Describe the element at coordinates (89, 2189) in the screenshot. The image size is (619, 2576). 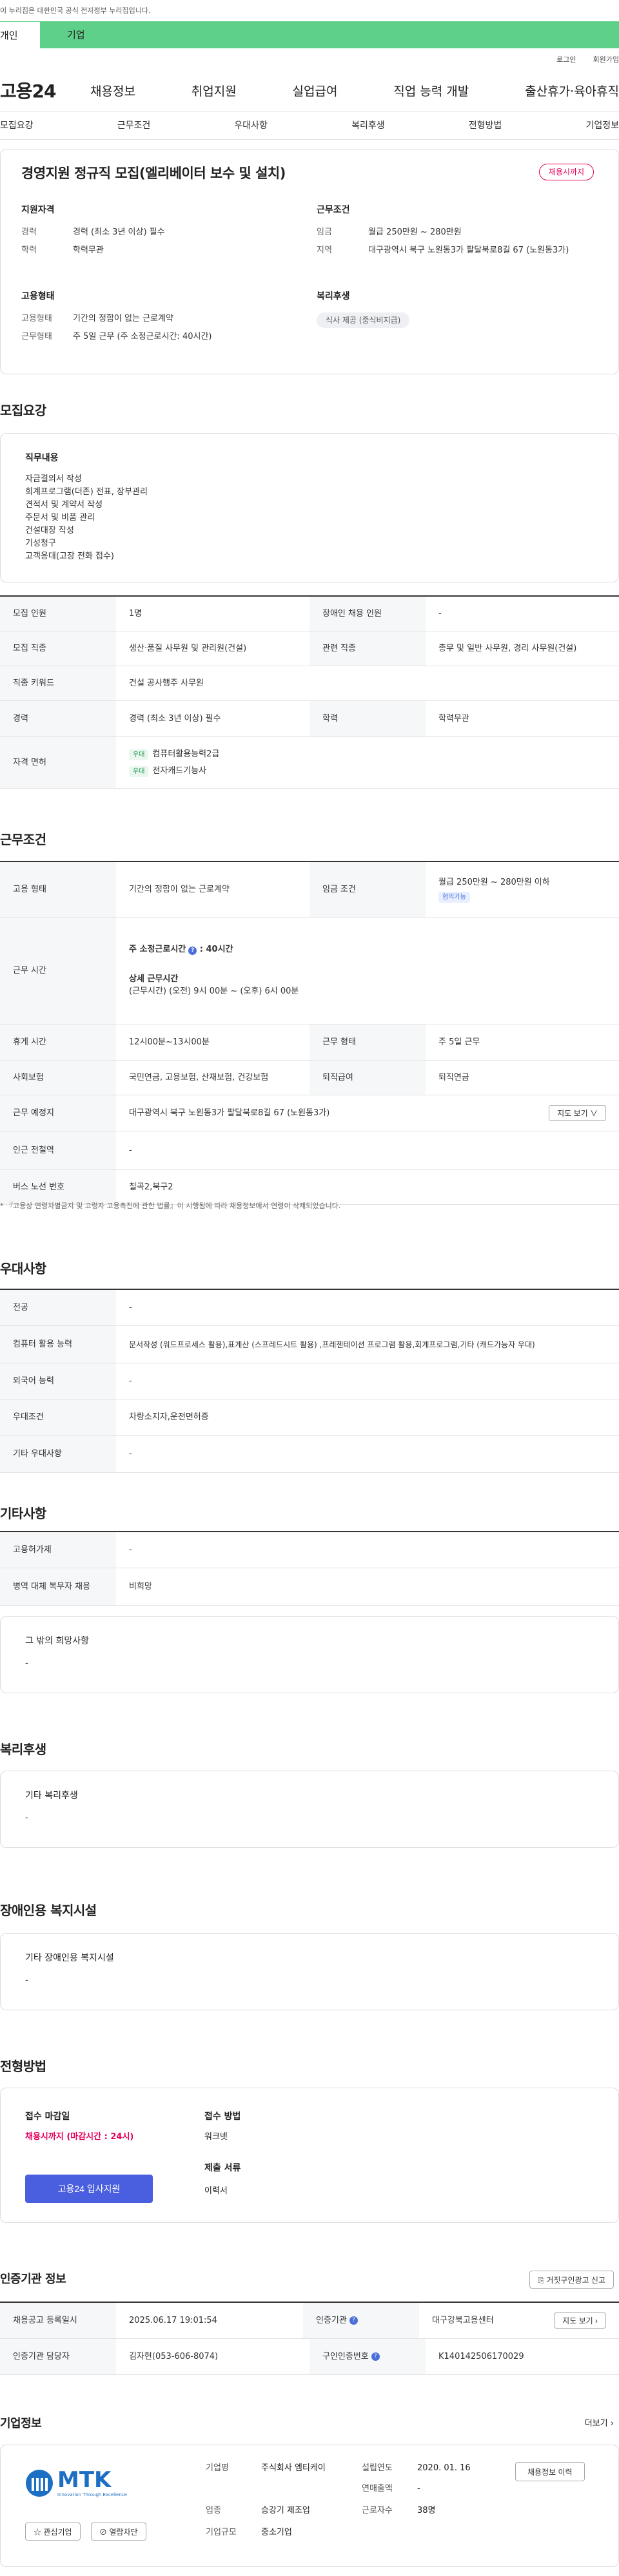
I see `apply-button: 고용24 입사지원` at that location.